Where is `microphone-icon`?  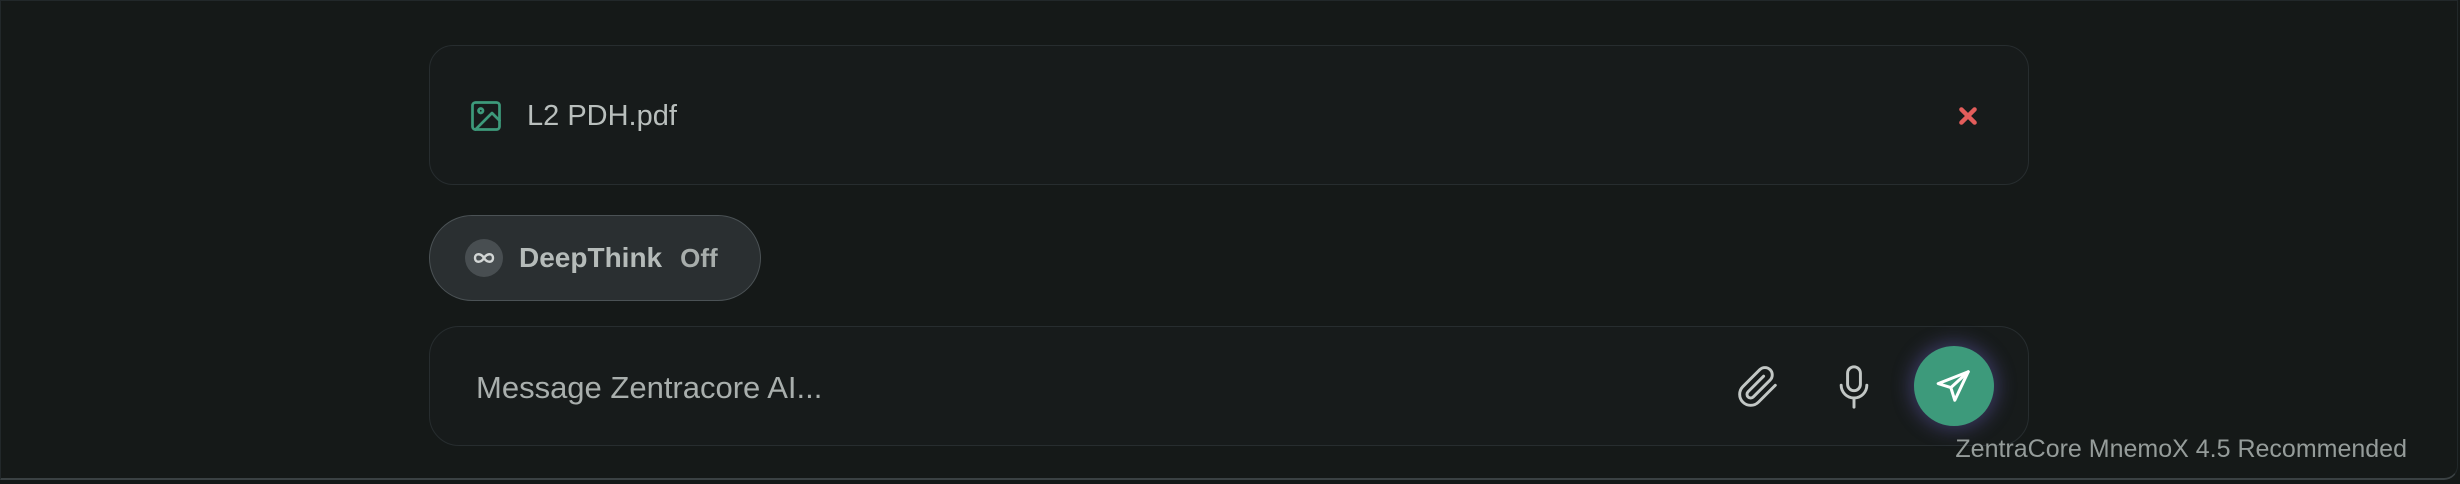 microphone-icon is located at coordinates (1854, 387).